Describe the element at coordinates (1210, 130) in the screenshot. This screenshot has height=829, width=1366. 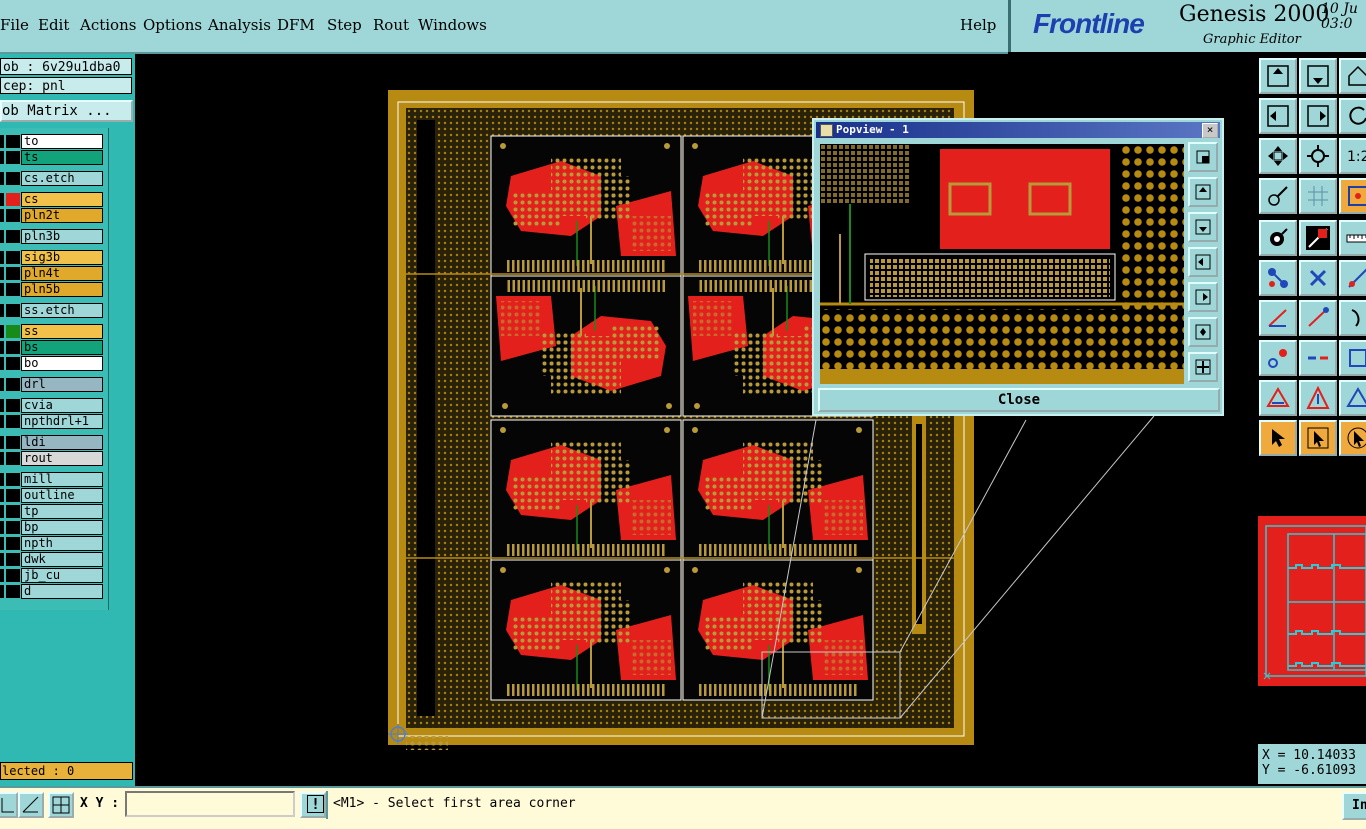
I see `close-icon: ×` at that location.